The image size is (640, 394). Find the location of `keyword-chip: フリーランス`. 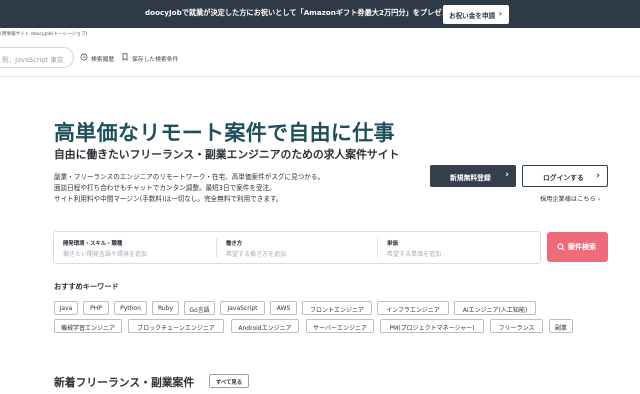

keyword-chip: フリーランス is located at coordinates (516, 326).